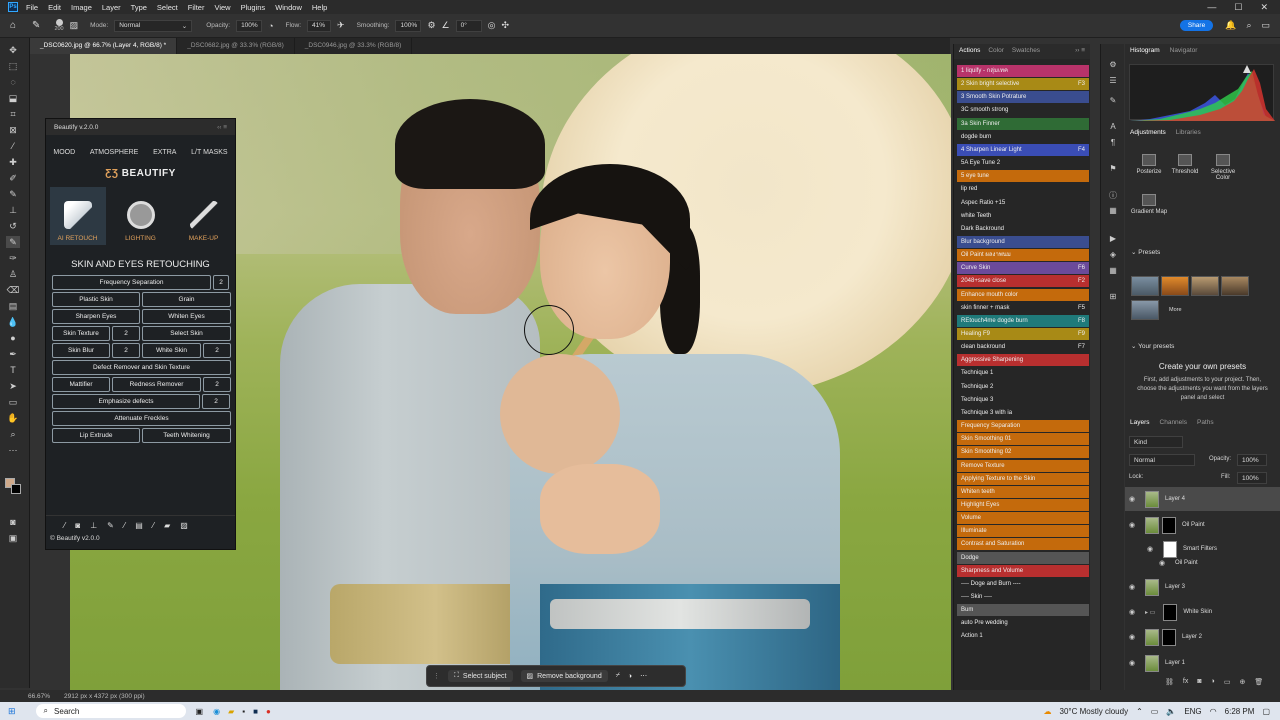  Describe the element at coordinates (1023, 452) in the screenshot. I see `action-item: Skin Smoothing 02` at that location.